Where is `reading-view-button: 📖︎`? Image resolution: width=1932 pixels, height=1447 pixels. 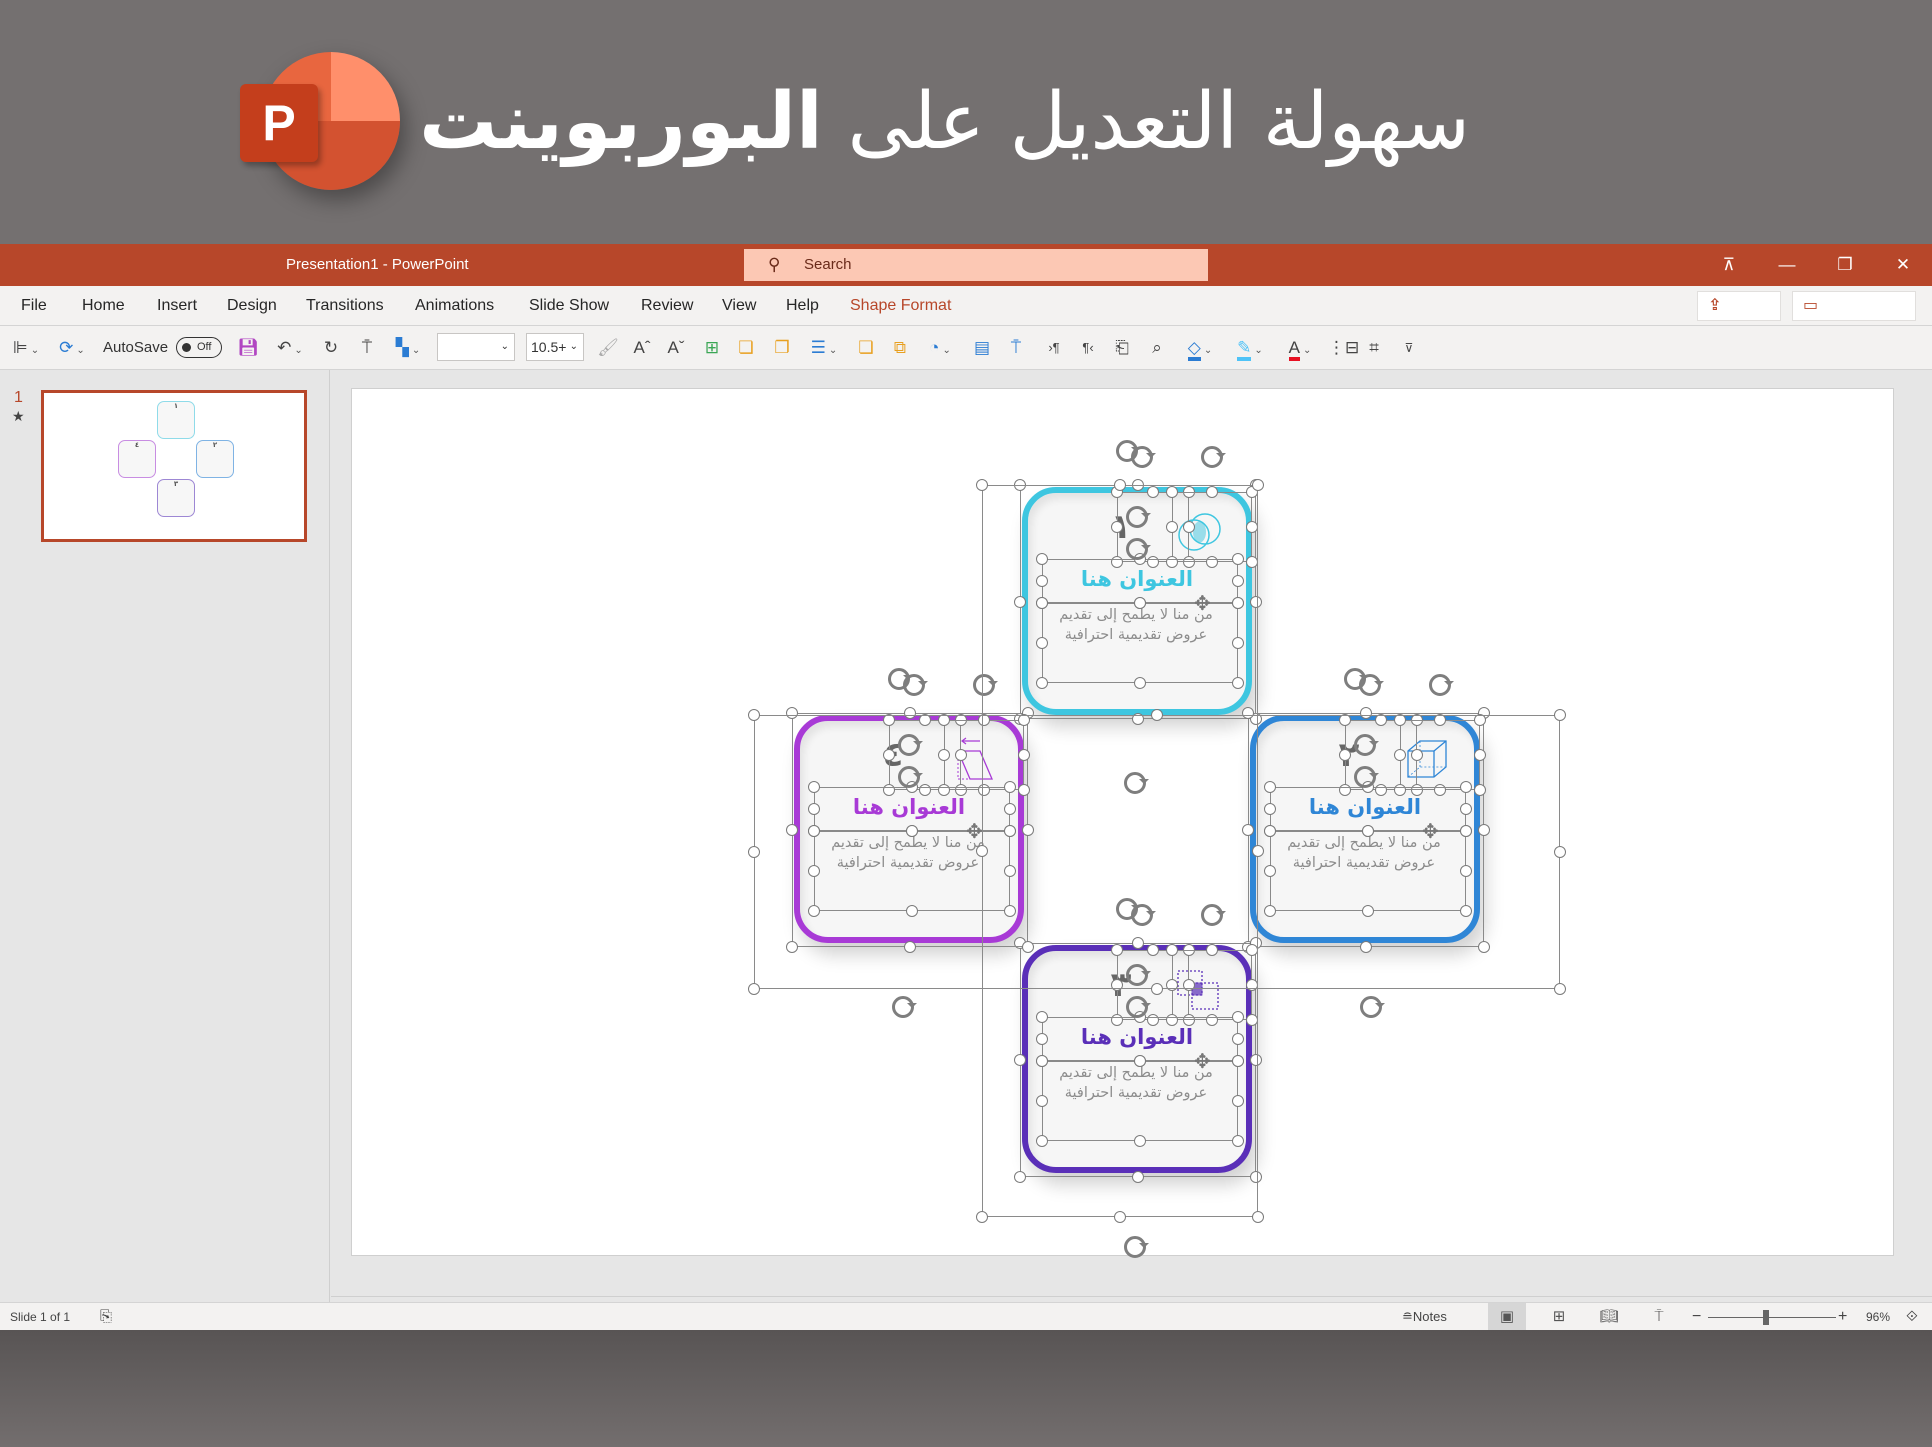 reading-view-button: 📖︎ is located at coordinates (1609, 1317).